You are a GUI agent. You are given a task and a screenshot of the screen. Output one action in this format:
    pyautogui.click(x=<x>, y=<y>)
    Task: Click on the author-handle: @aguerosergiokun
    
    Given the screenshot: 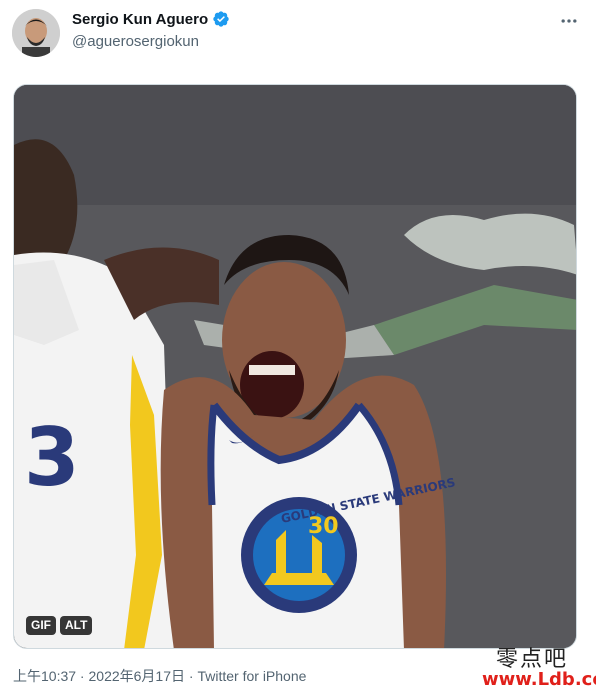 What is the action you would take?
    pyautogui.click(x=135, y=41)
    